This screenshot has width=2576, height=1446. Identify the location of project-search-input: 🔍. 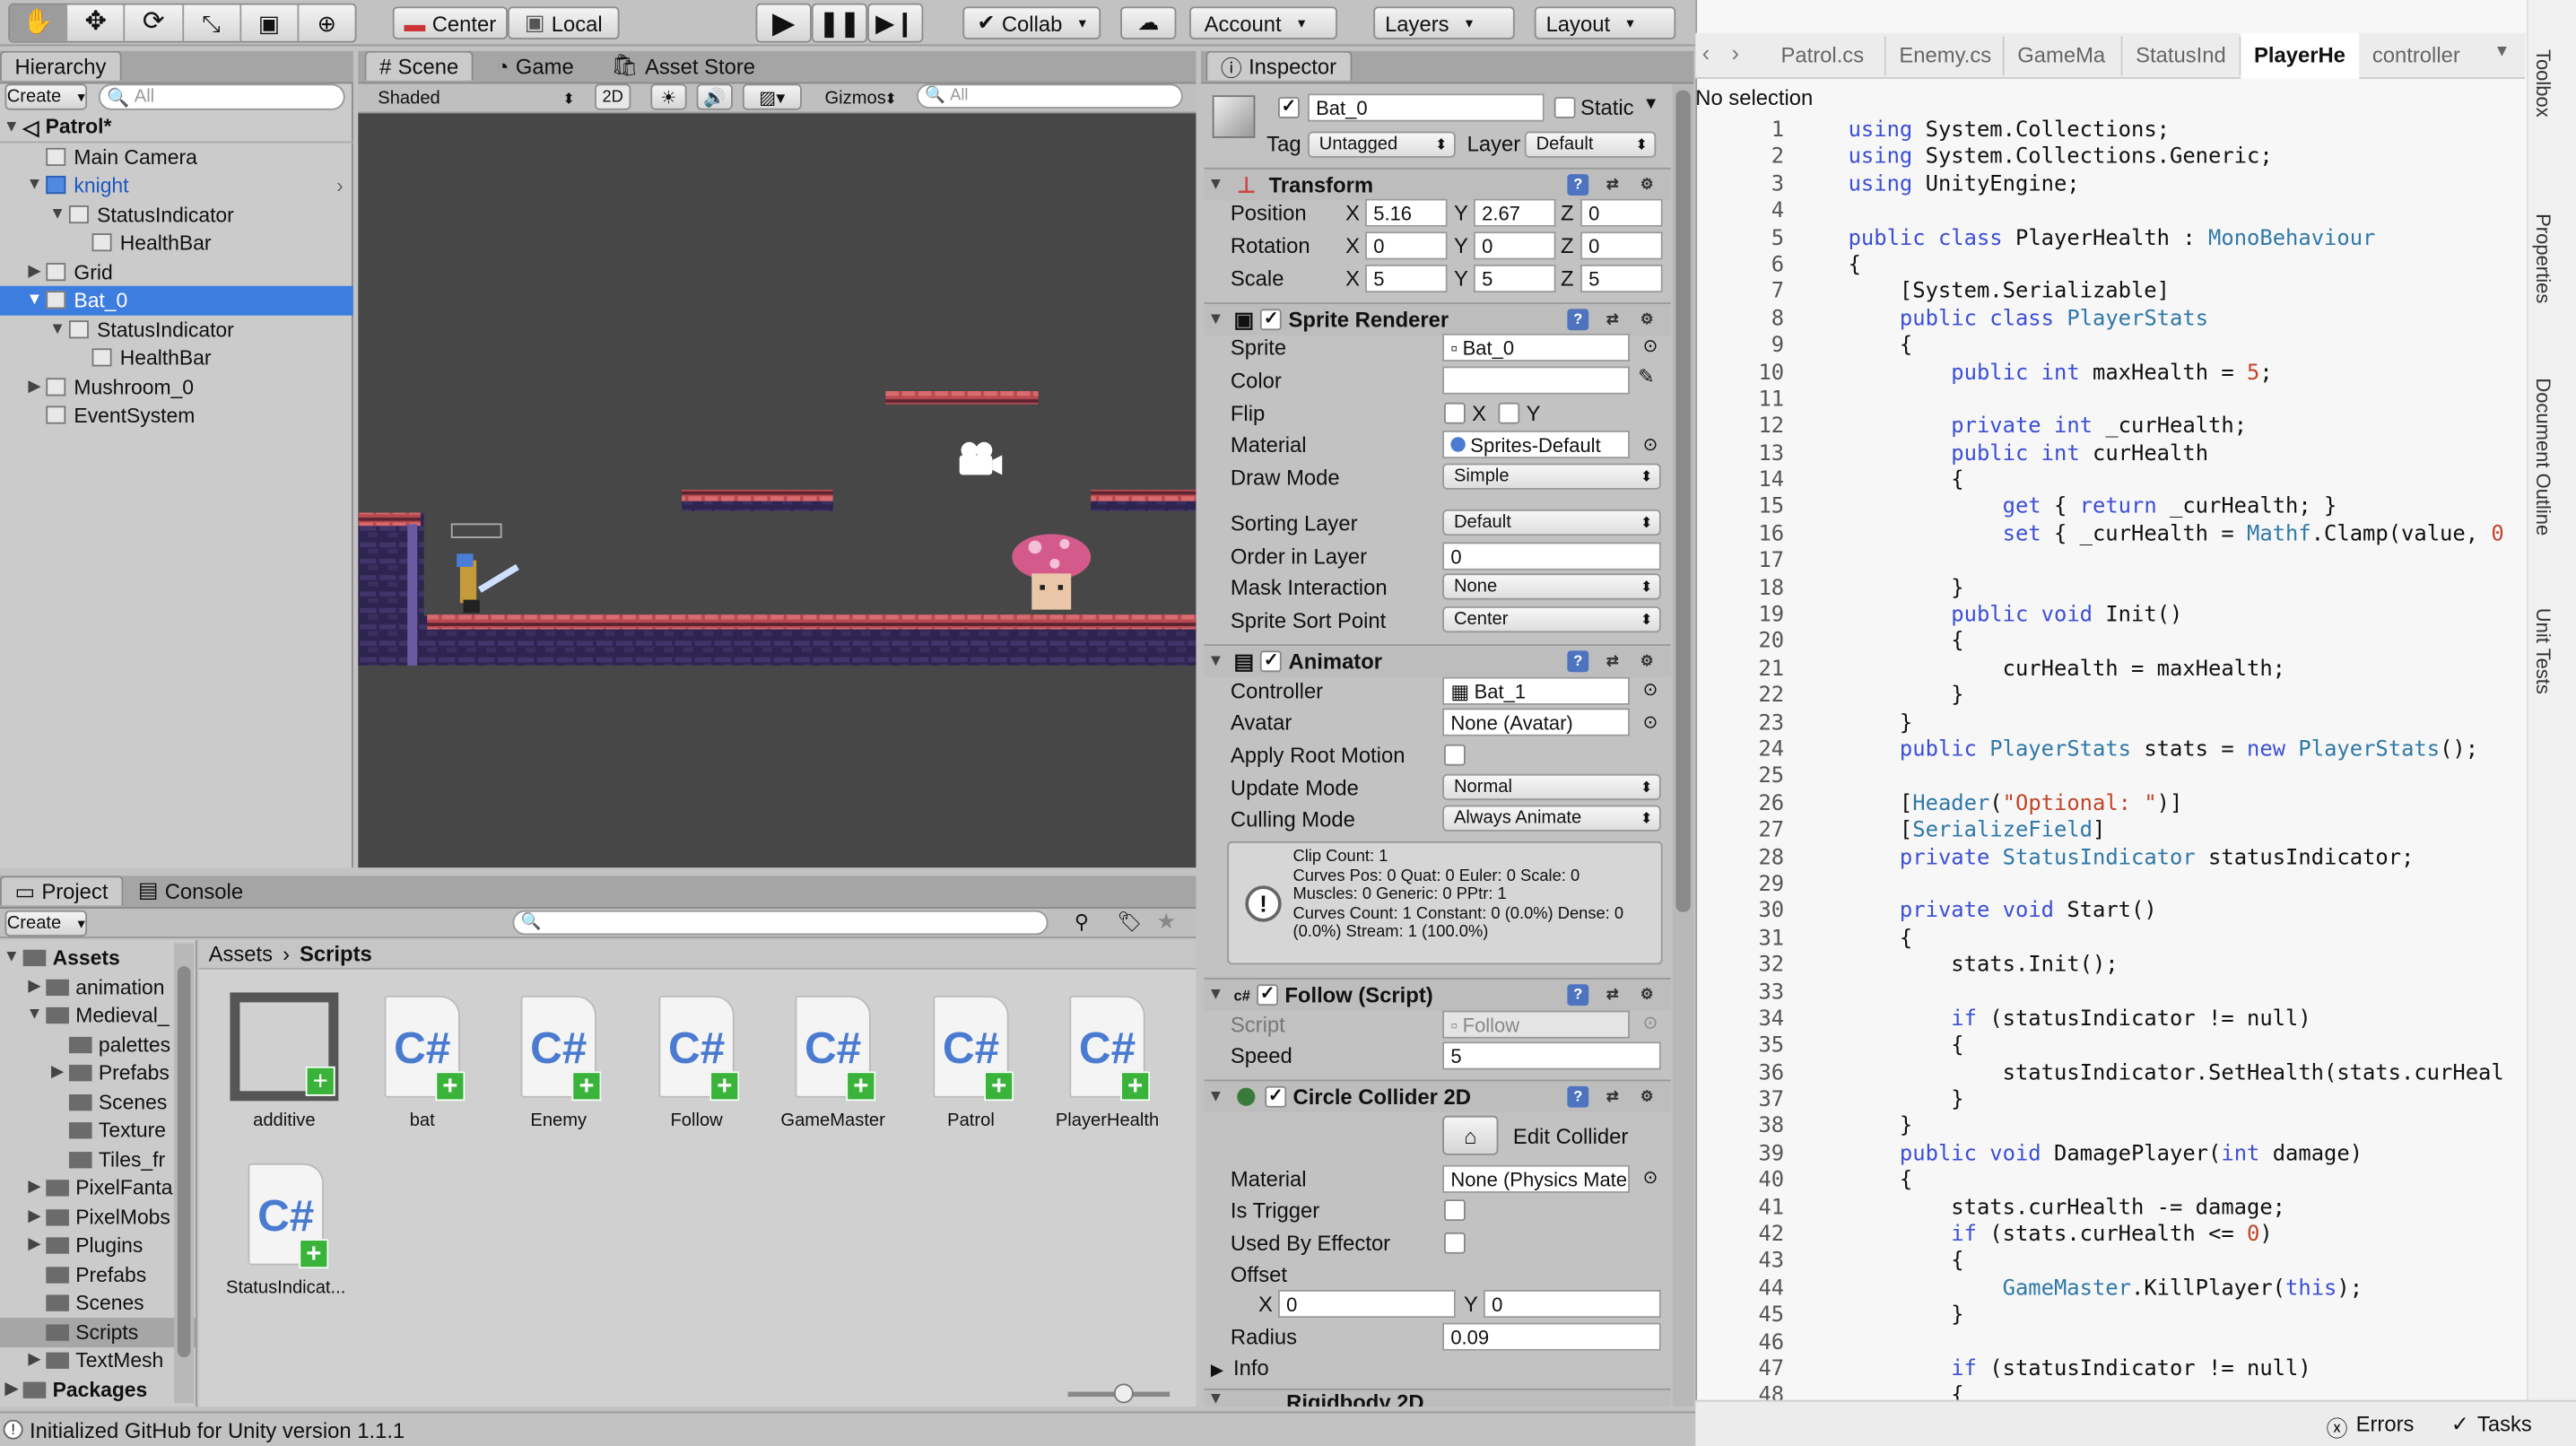
(780, 923).